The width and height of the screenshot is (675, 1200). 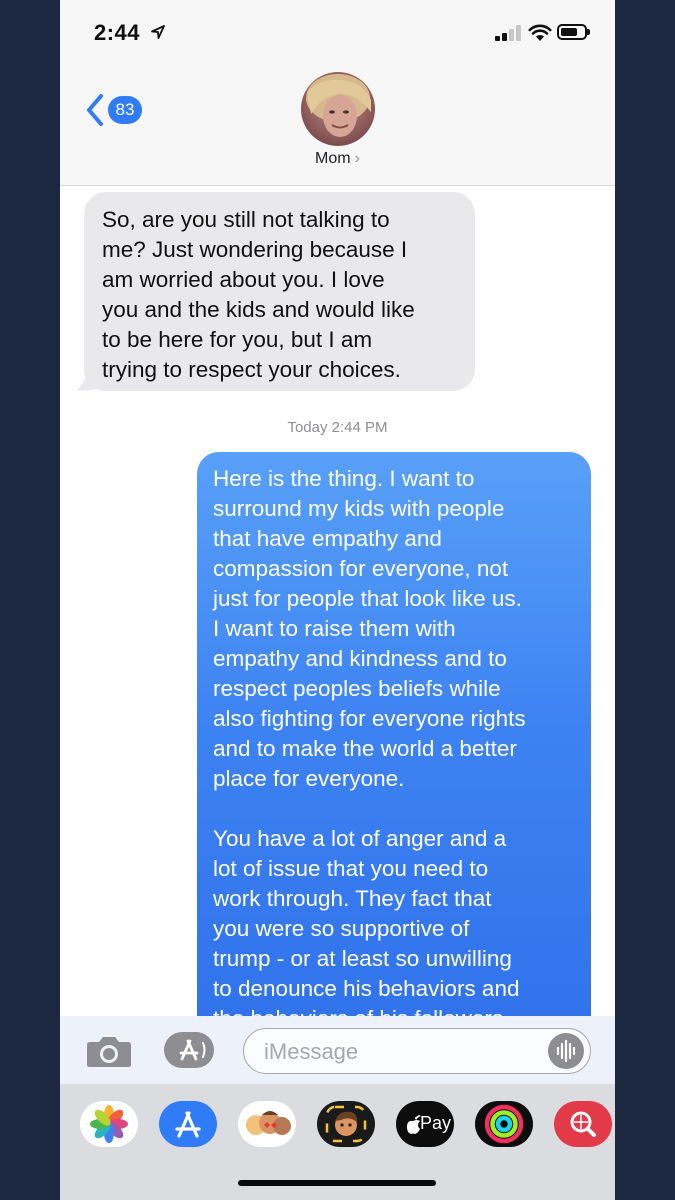 I want to click on contact-name-label: Mom, so click(x=333, y=158).